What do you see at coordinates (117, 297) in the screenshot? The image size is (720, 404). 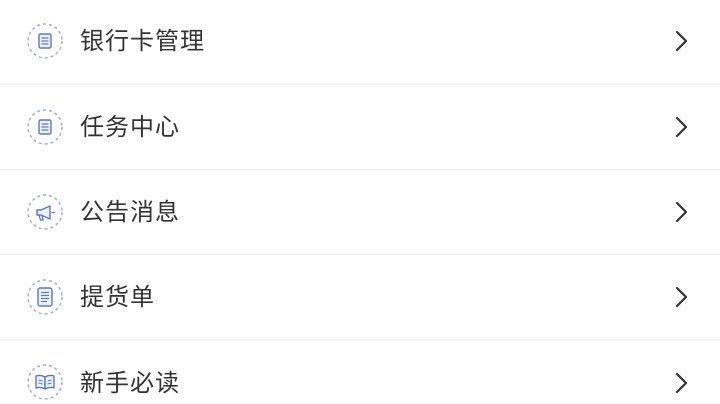 I see `menu-item-label: 提货单` at bounding box center [117, 297].